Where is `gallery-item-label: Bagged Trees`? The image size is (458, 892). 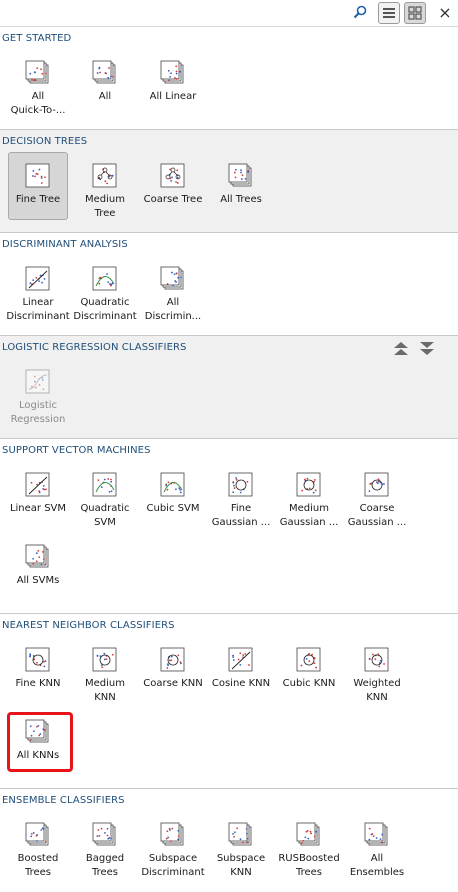
gallery-item-label: Bagged Trees is located at coordinates (105, 866).